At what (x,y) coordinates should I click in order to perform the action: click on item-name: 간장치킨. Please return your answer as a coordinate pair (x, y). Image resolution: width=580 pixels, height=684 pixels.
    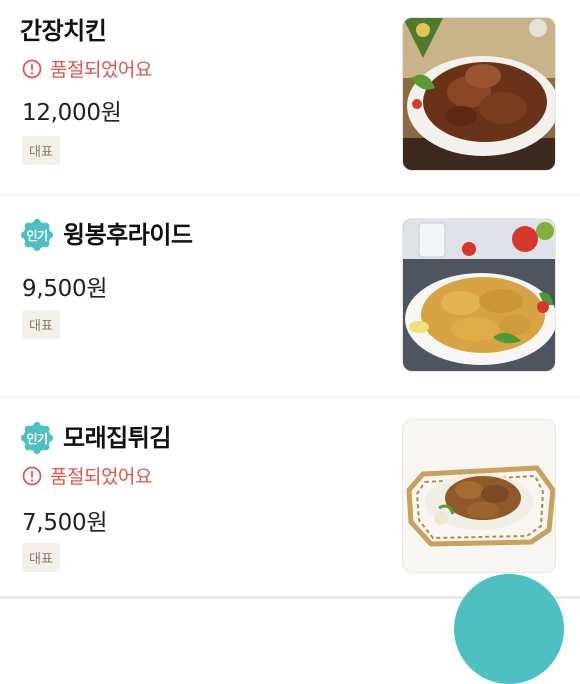
    Looking at the image, I should click on (63, 31).